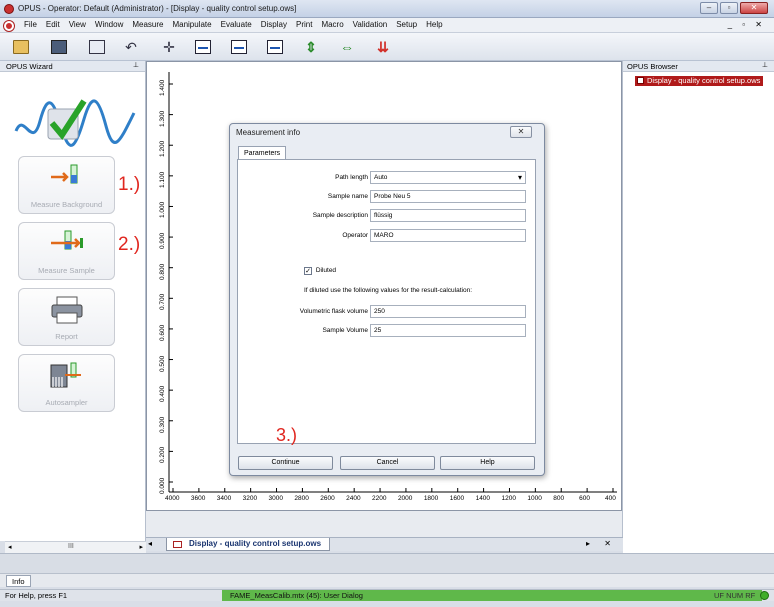 This screenshot has width=774, height=607. I want to click on x-tick-label: 1000, so click(534, 498).